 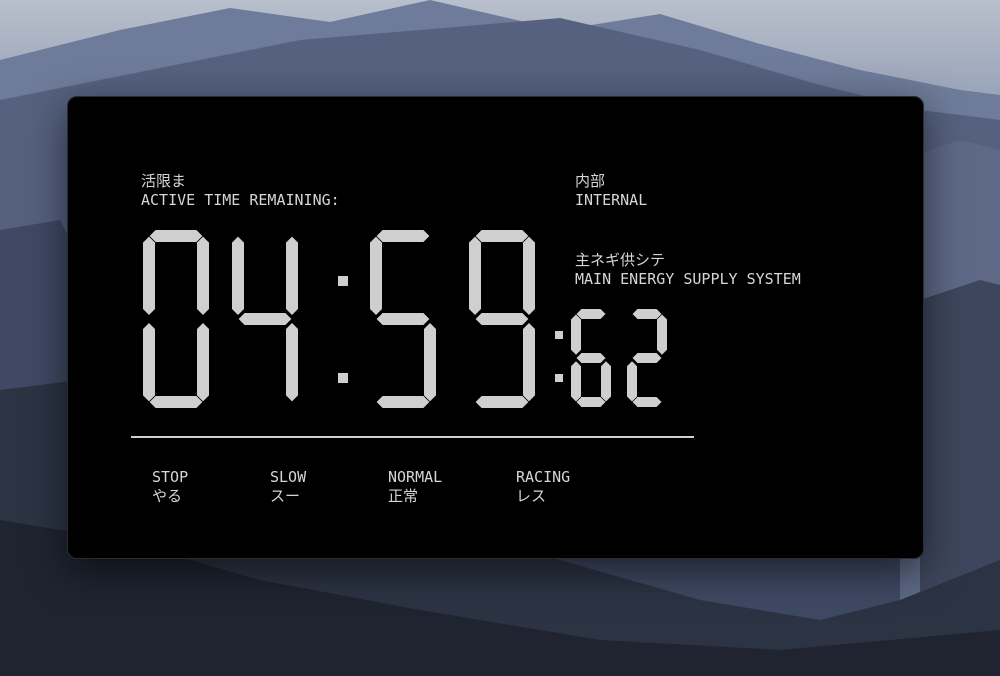 What do you see at coordinates (412, 437) in the screenshot?
I see `divider-line` at bounding box center [412, 437].